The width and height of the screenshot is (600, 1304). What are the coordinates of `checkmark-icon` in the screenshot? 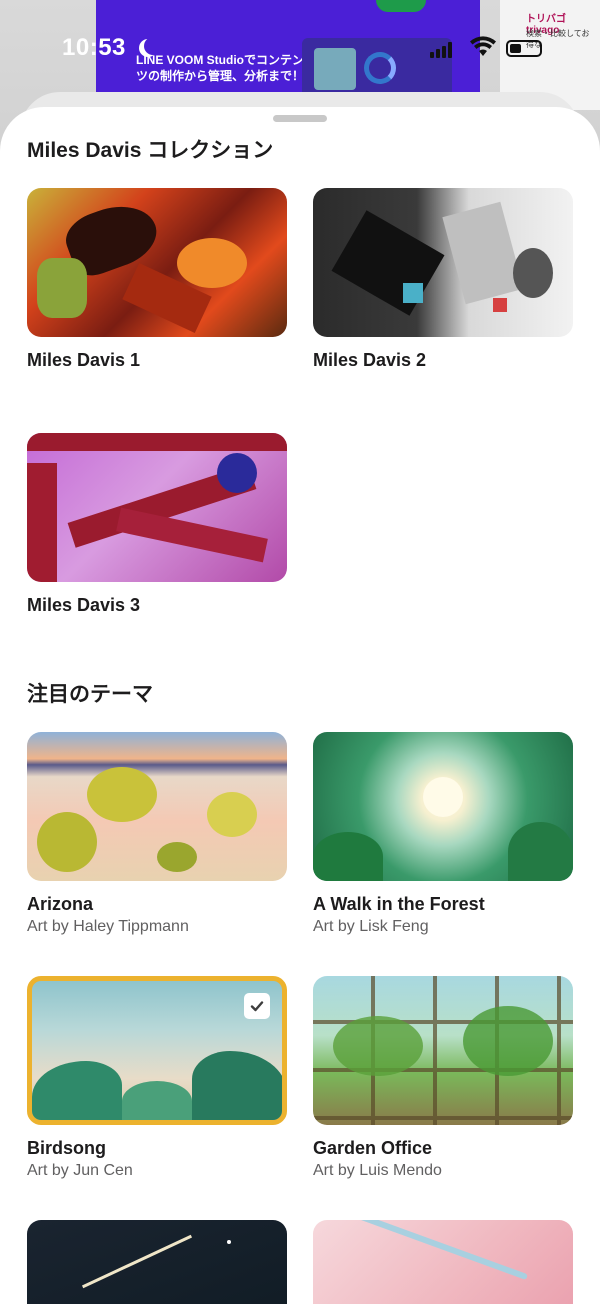 It's located at (257, 1006).